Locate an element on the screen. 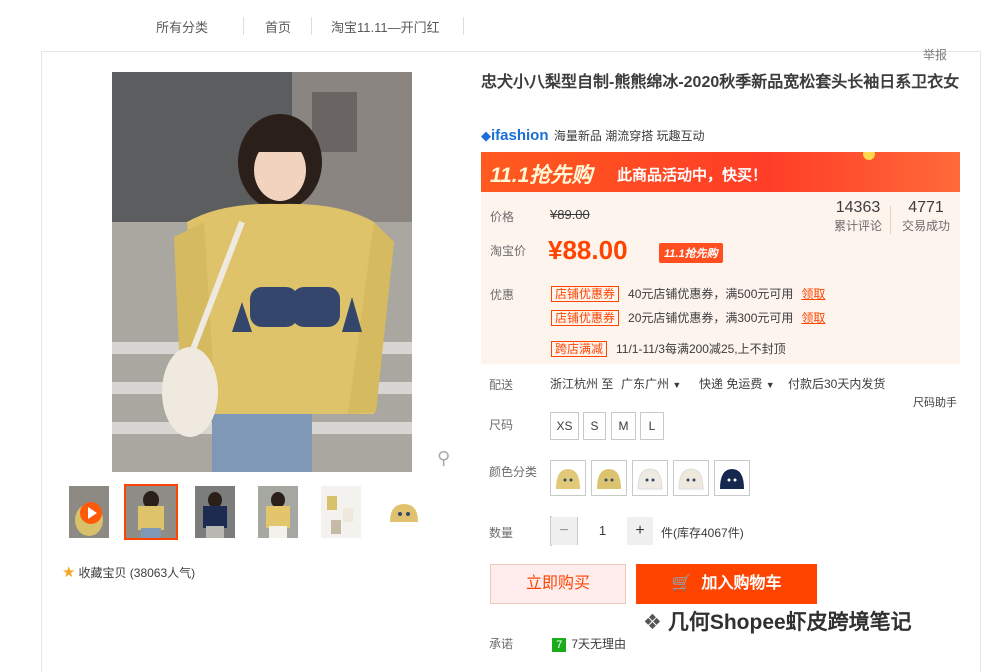 Image resolution: width=982 pixels, height=672 pixels. size-helper-link: 尺码助手 is located at coordinates (935, 402).